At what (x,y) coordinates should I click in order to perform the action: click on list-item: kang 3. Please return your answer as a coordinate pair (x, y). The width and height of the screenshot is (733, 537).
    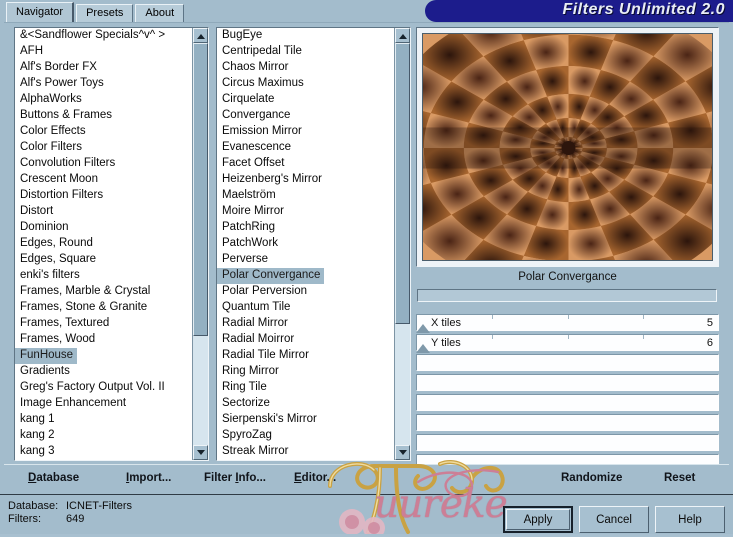
    Looking at the image, I should click on (104, 452).